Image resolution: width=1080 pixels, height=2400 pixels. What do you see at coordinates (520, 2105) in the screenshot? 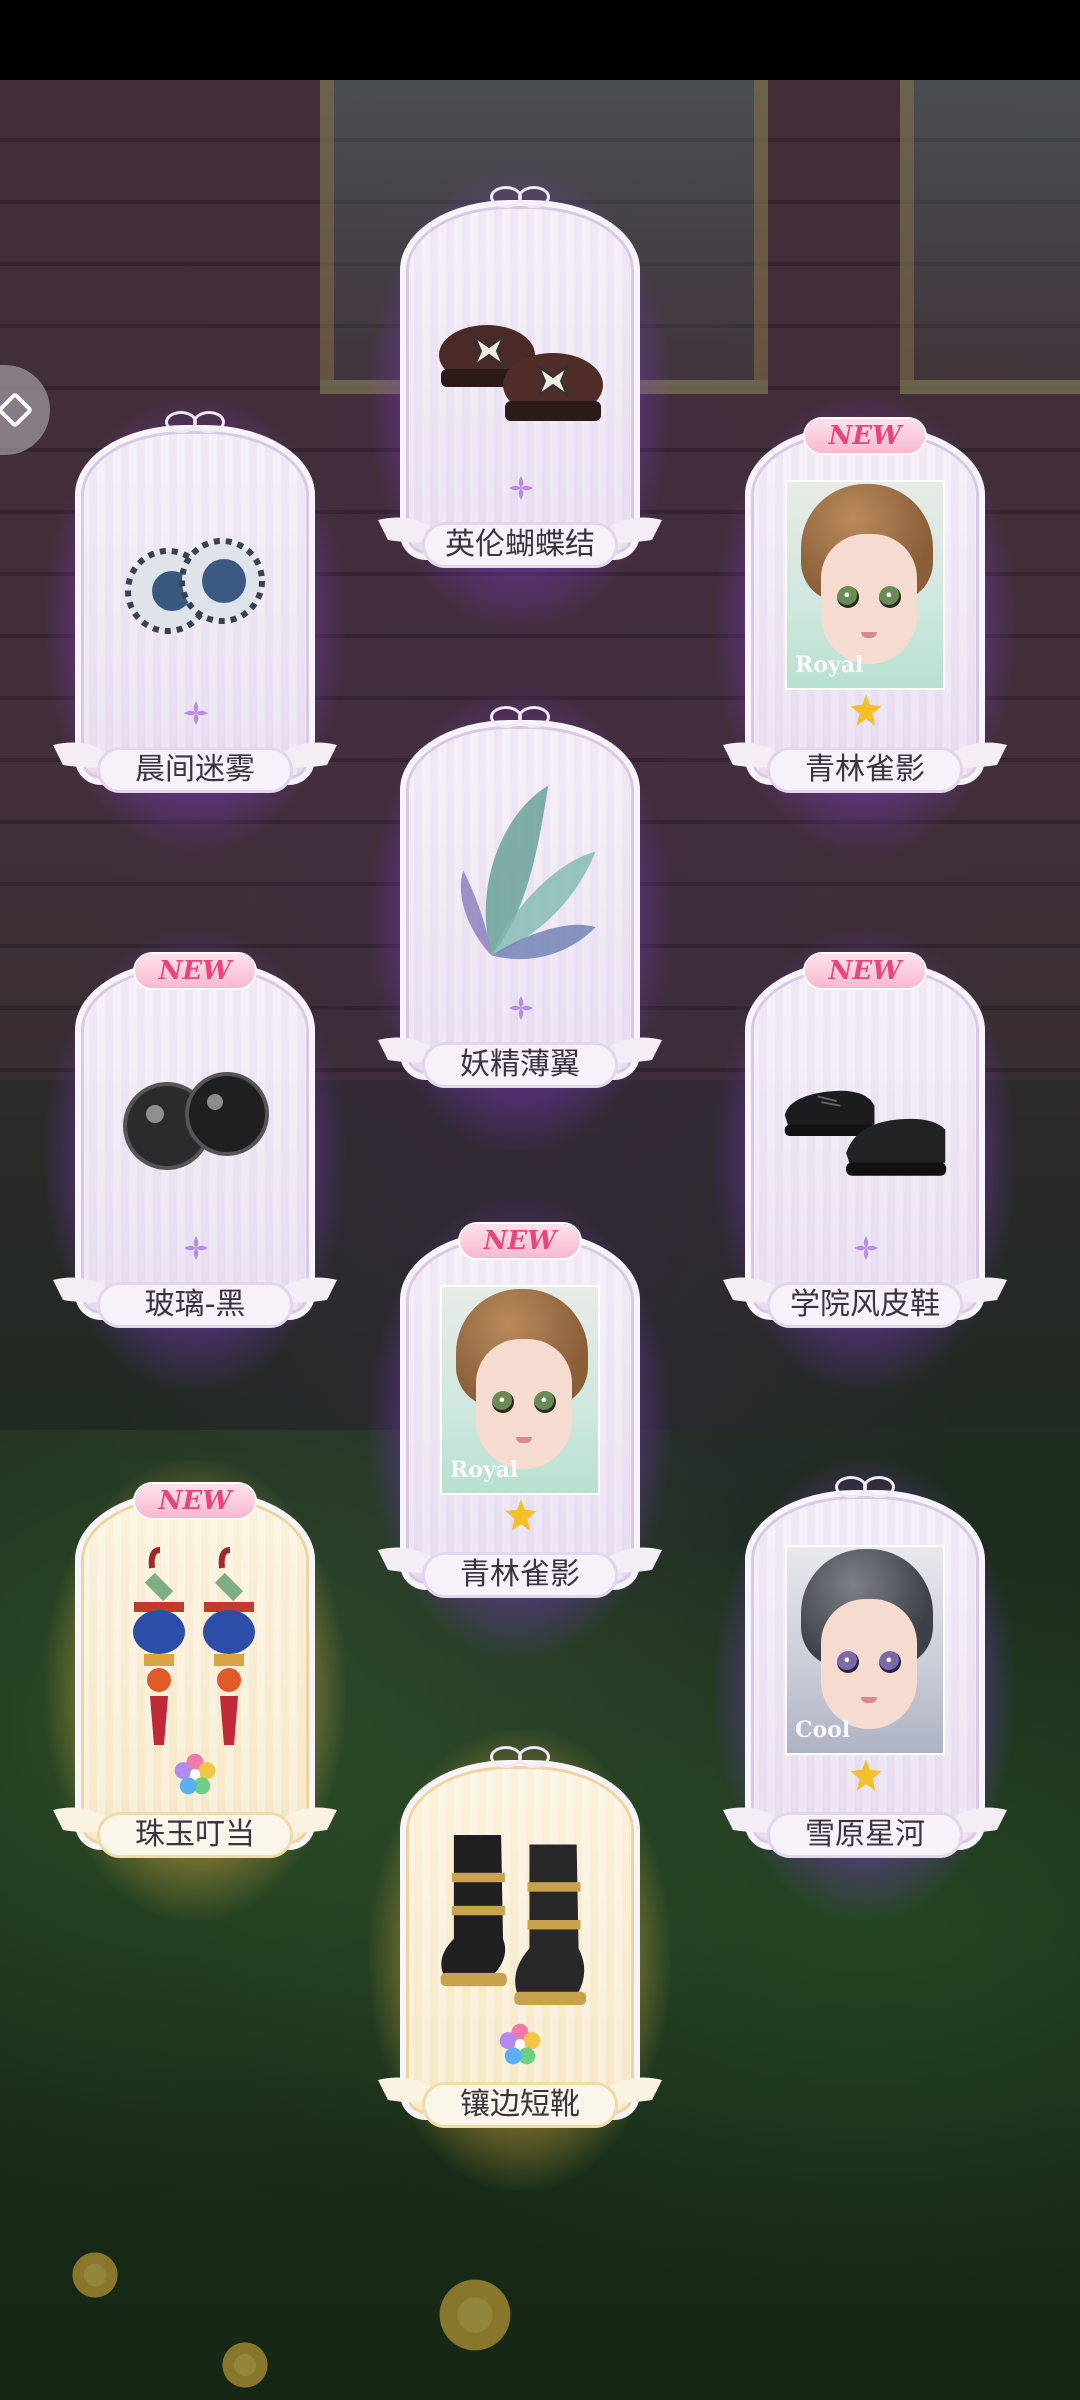
I see `card-name-label: 镶边短靴` at bounding box center [520, 2105].